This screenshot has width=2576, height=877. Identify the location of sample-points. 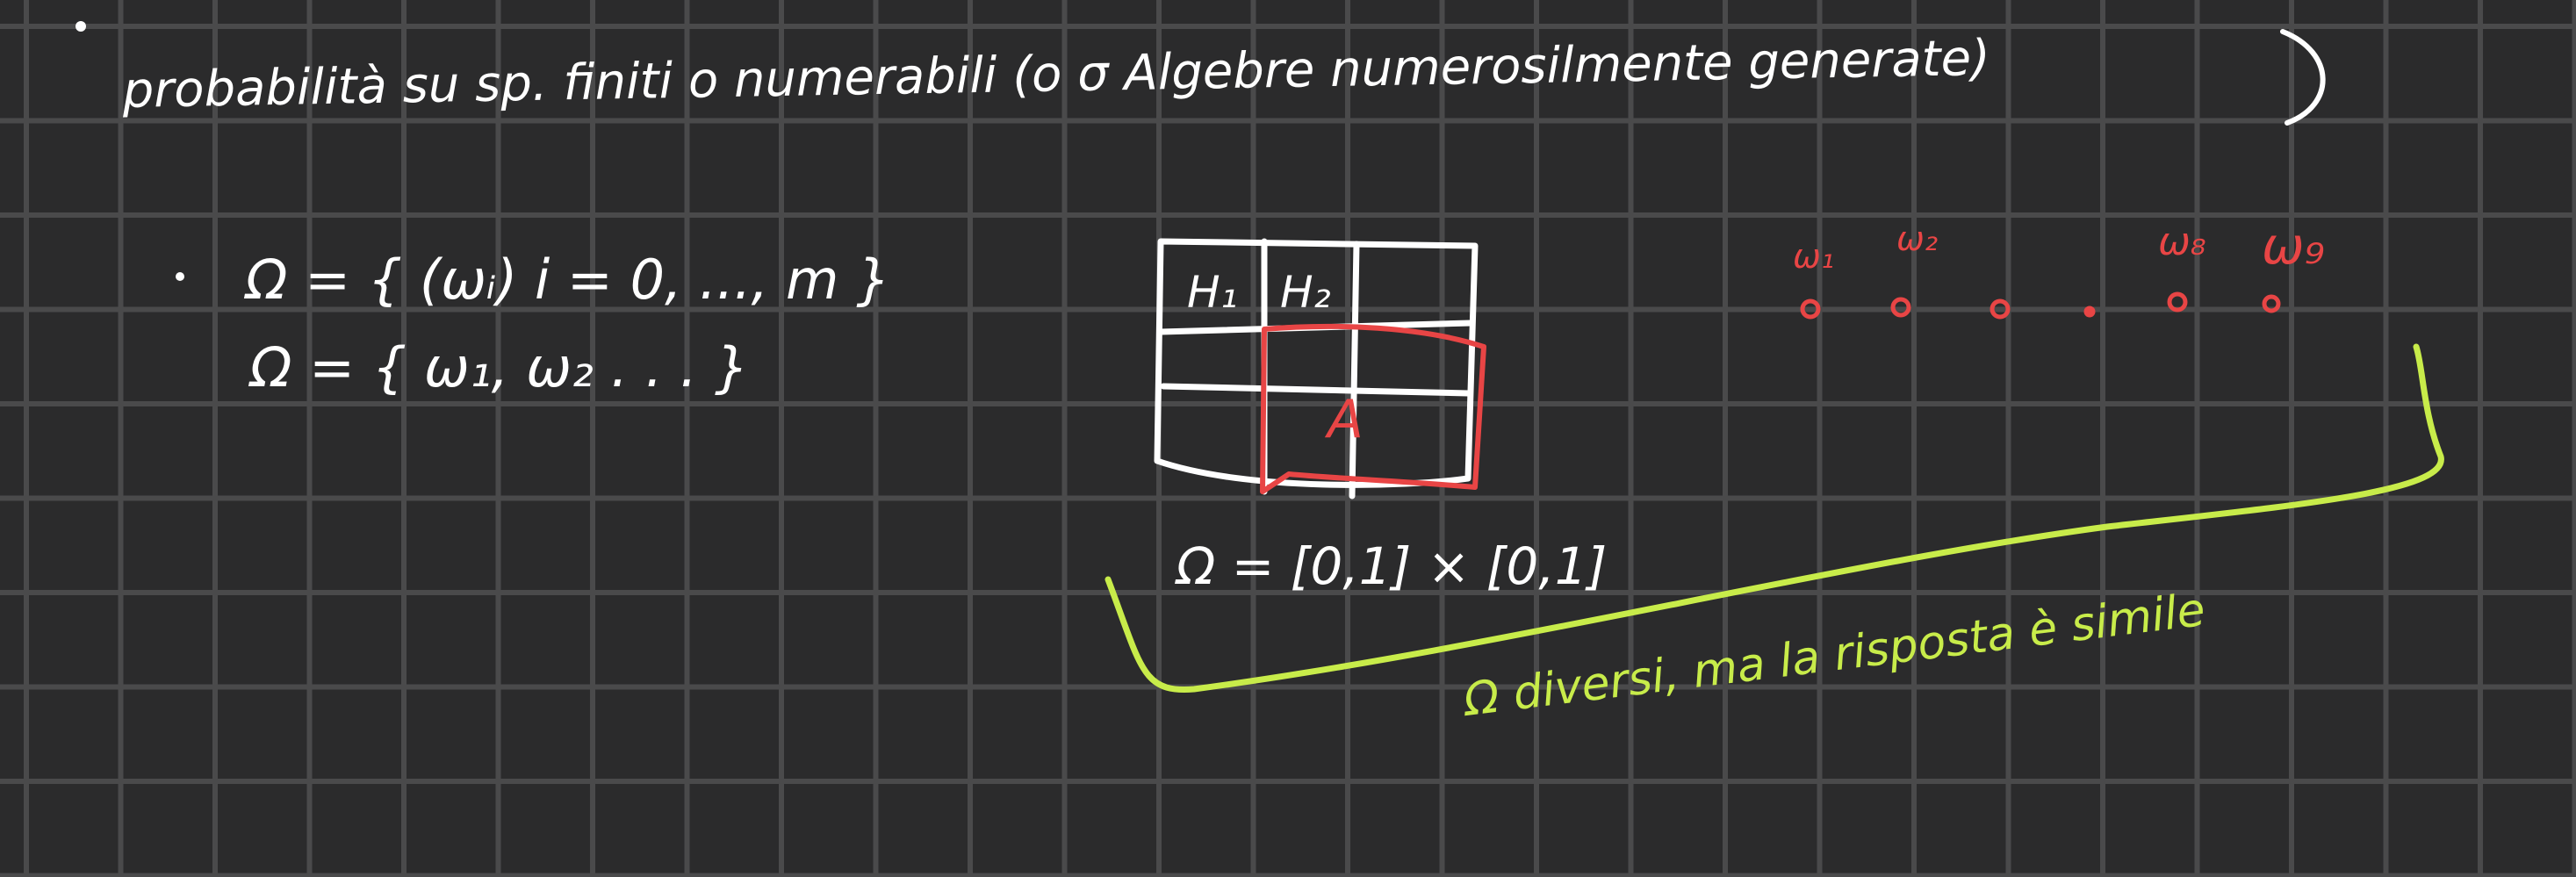
(2040, 305).